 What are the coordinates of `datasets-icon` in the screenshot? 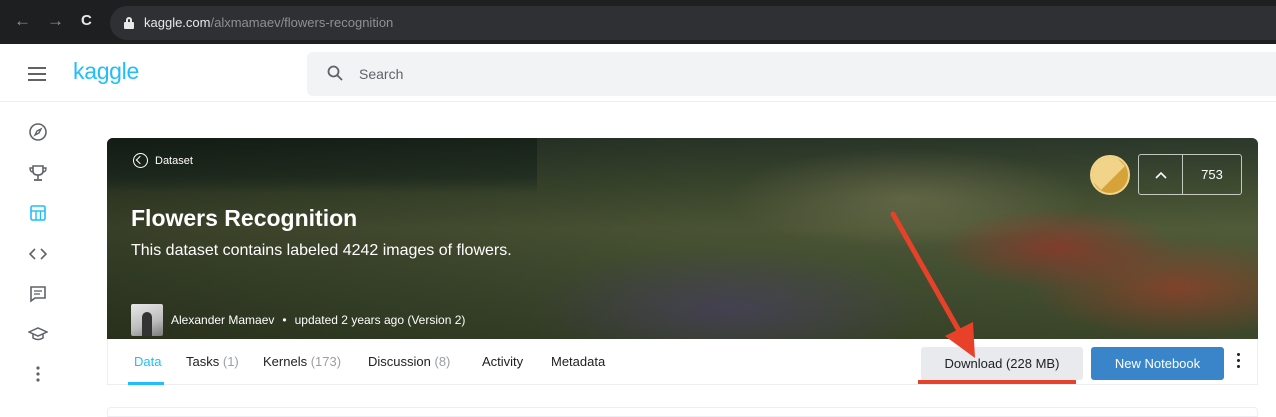 It's located at (38, 213).